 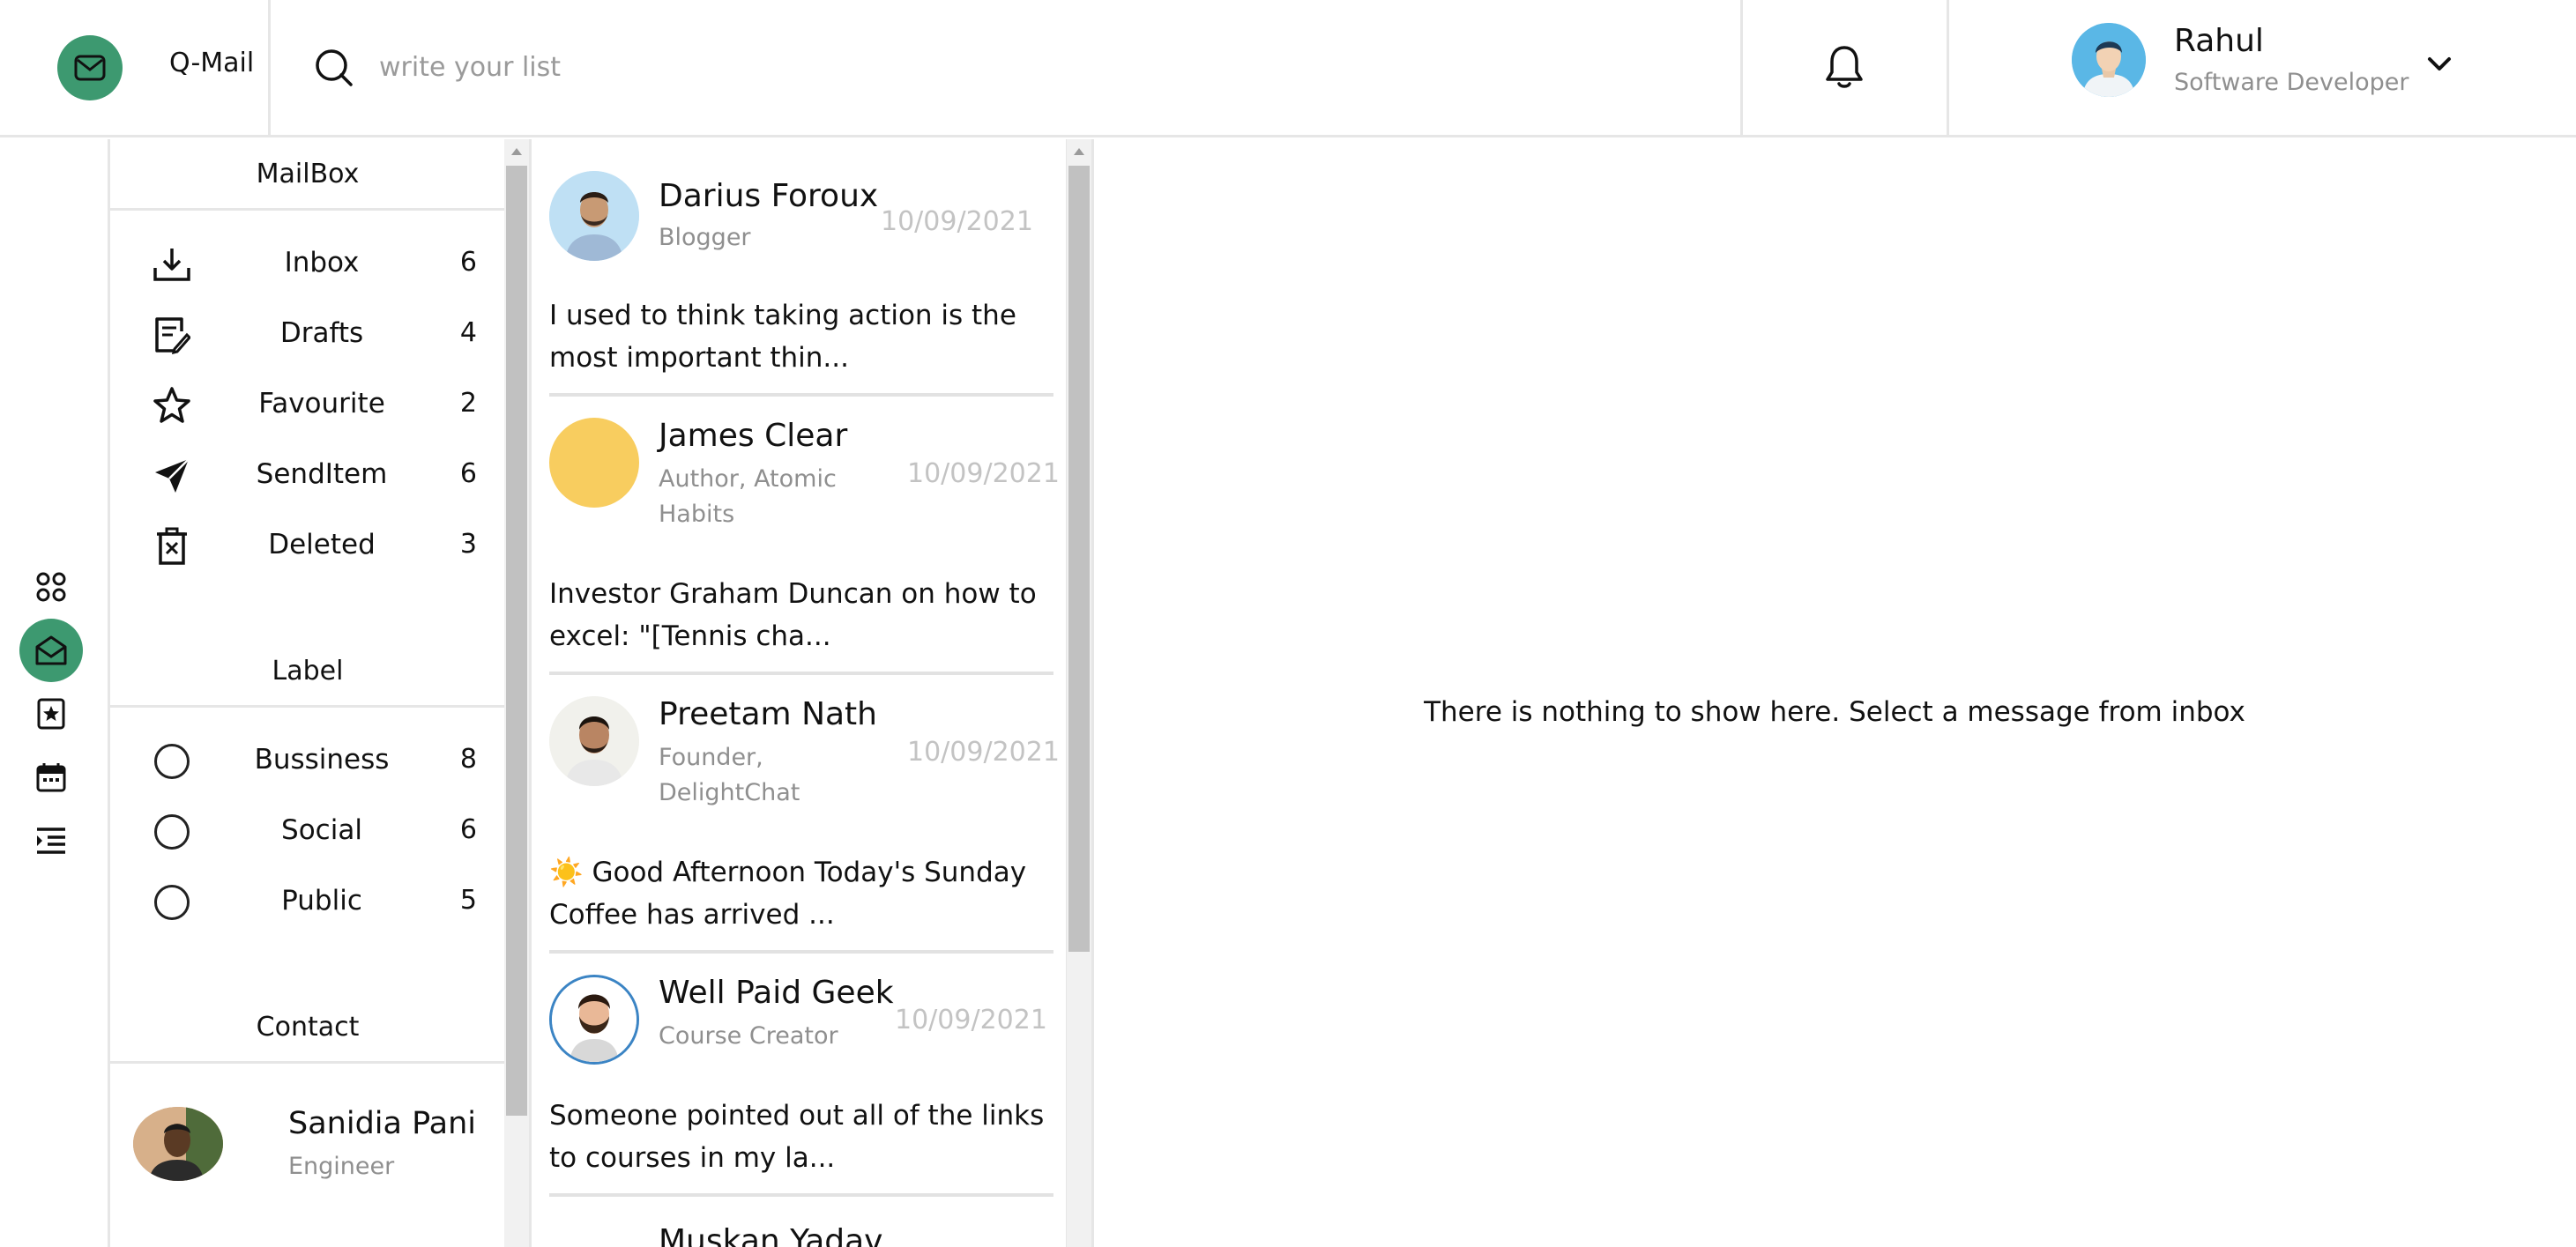 What do you see at coordinates (768, 714) in the screenshot?
I see `sender-name: Preetam Nath` at bounding box center [768, 714].